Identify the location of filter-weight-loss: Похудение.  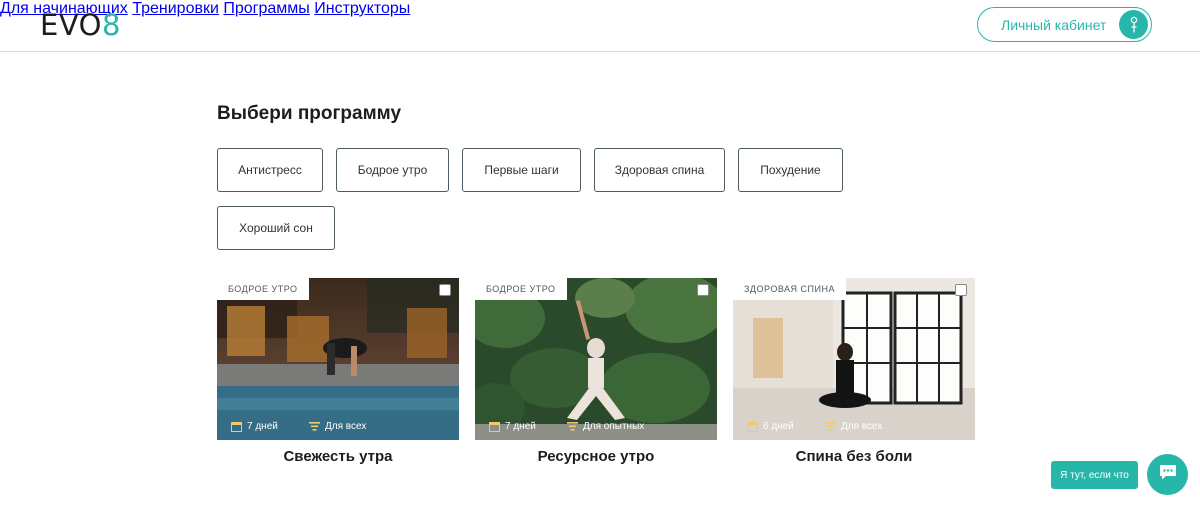
(790, 170).